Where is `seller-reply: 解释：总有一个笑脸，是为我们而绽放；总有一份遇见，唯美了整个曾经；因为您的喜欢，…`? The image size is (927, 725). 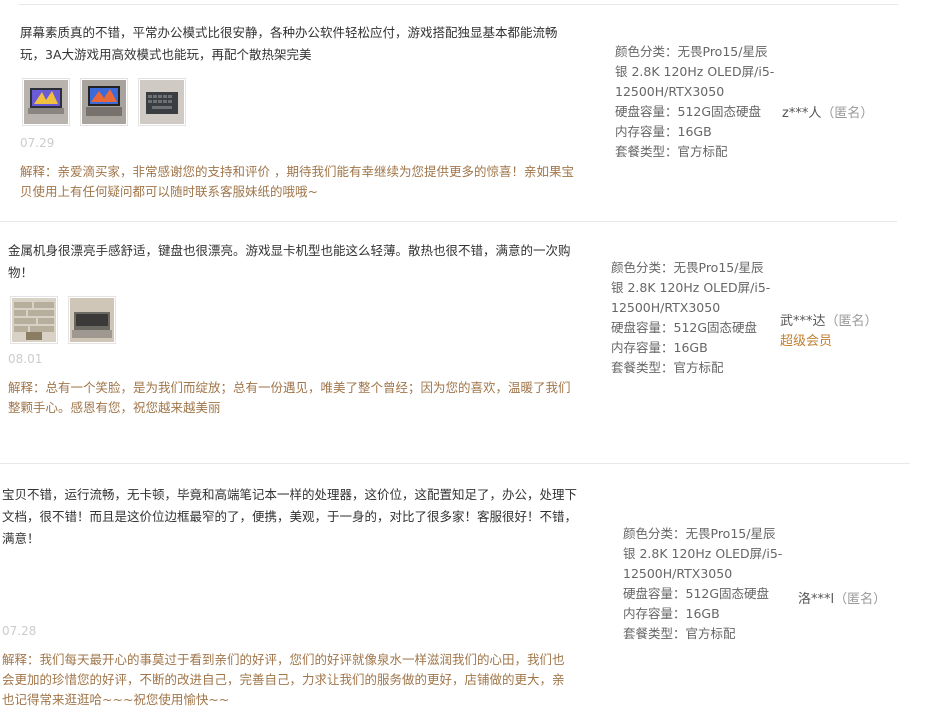 seller-reply: 解释：总有一个笑脸，是为我们而绽放；总有一份遇见，唯美了整个曾经；因为您的喜欢，… is located at coordinates (291, 398).